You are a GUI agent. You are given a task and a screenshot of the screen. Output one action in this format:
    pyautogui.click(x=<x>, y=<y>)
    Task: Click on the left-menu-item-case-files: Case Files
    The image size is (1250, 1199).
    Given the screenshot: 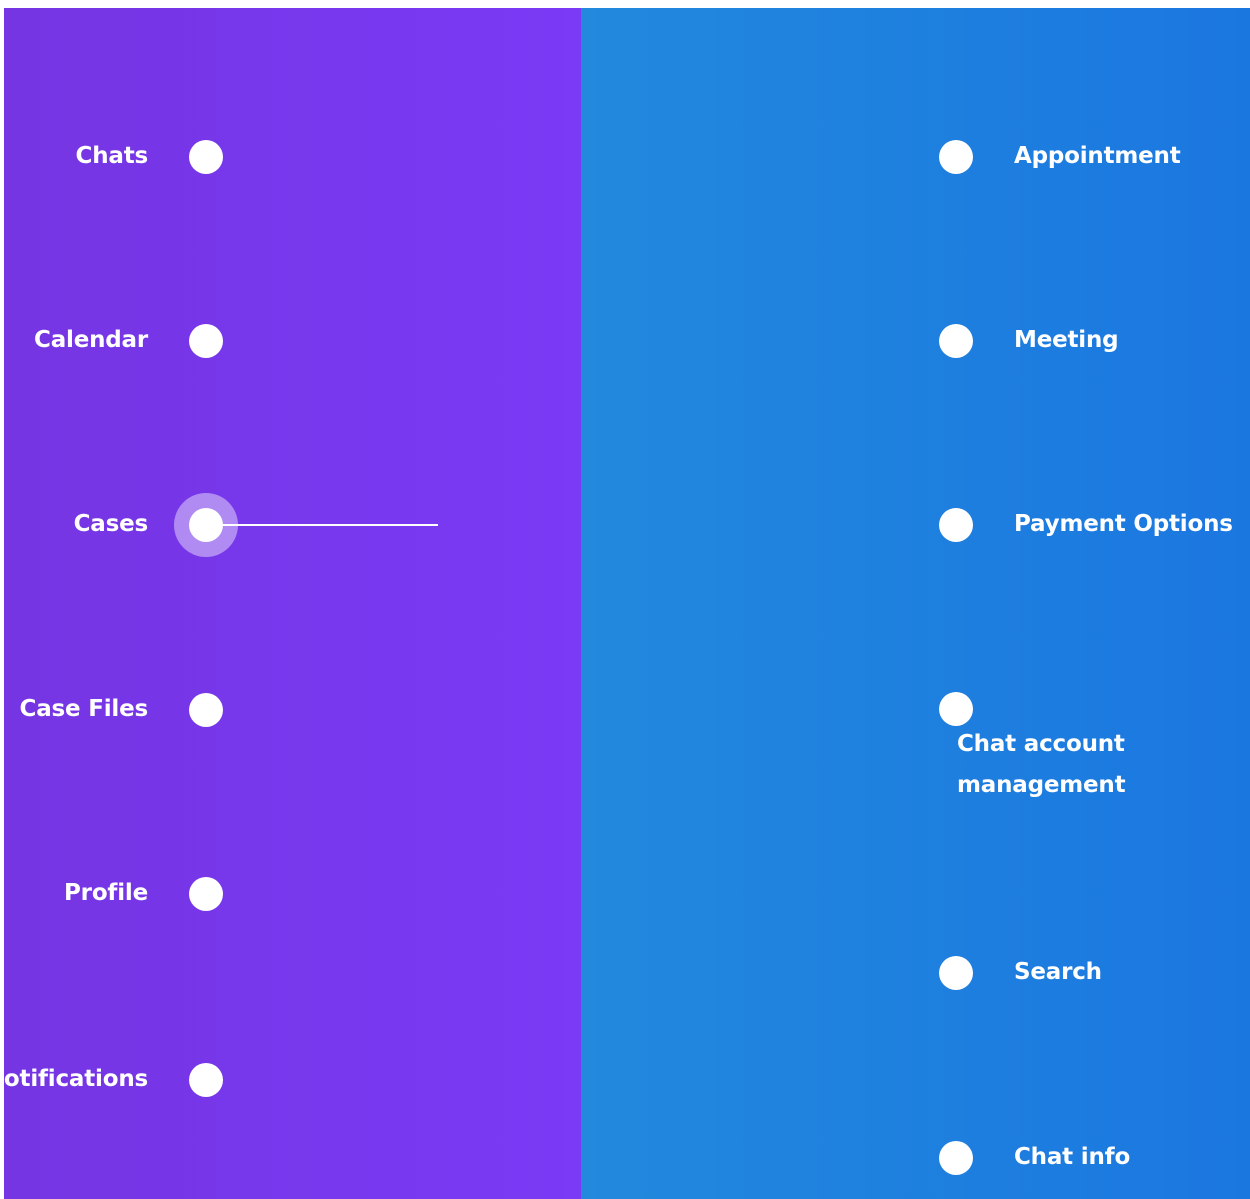 What is the action you would take?
    pyautogui.click(x=114, y=711)
    